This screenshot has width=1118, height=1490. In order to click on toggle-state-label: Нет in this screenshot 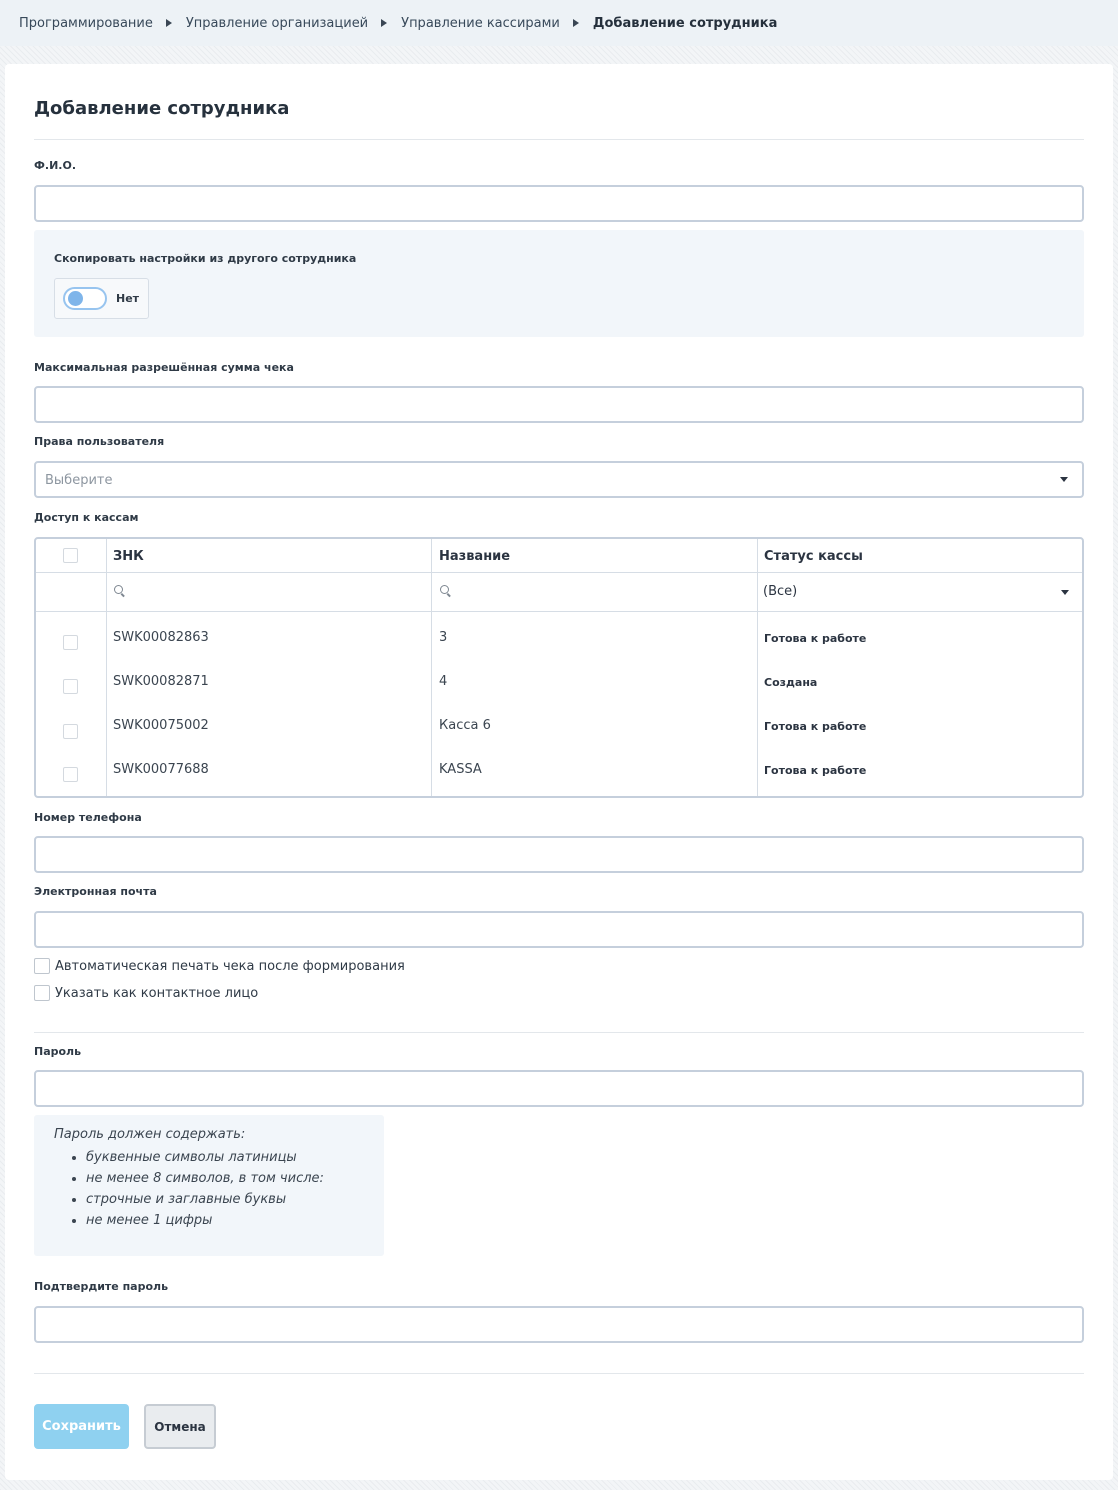, I will do `click(128, 298)`.